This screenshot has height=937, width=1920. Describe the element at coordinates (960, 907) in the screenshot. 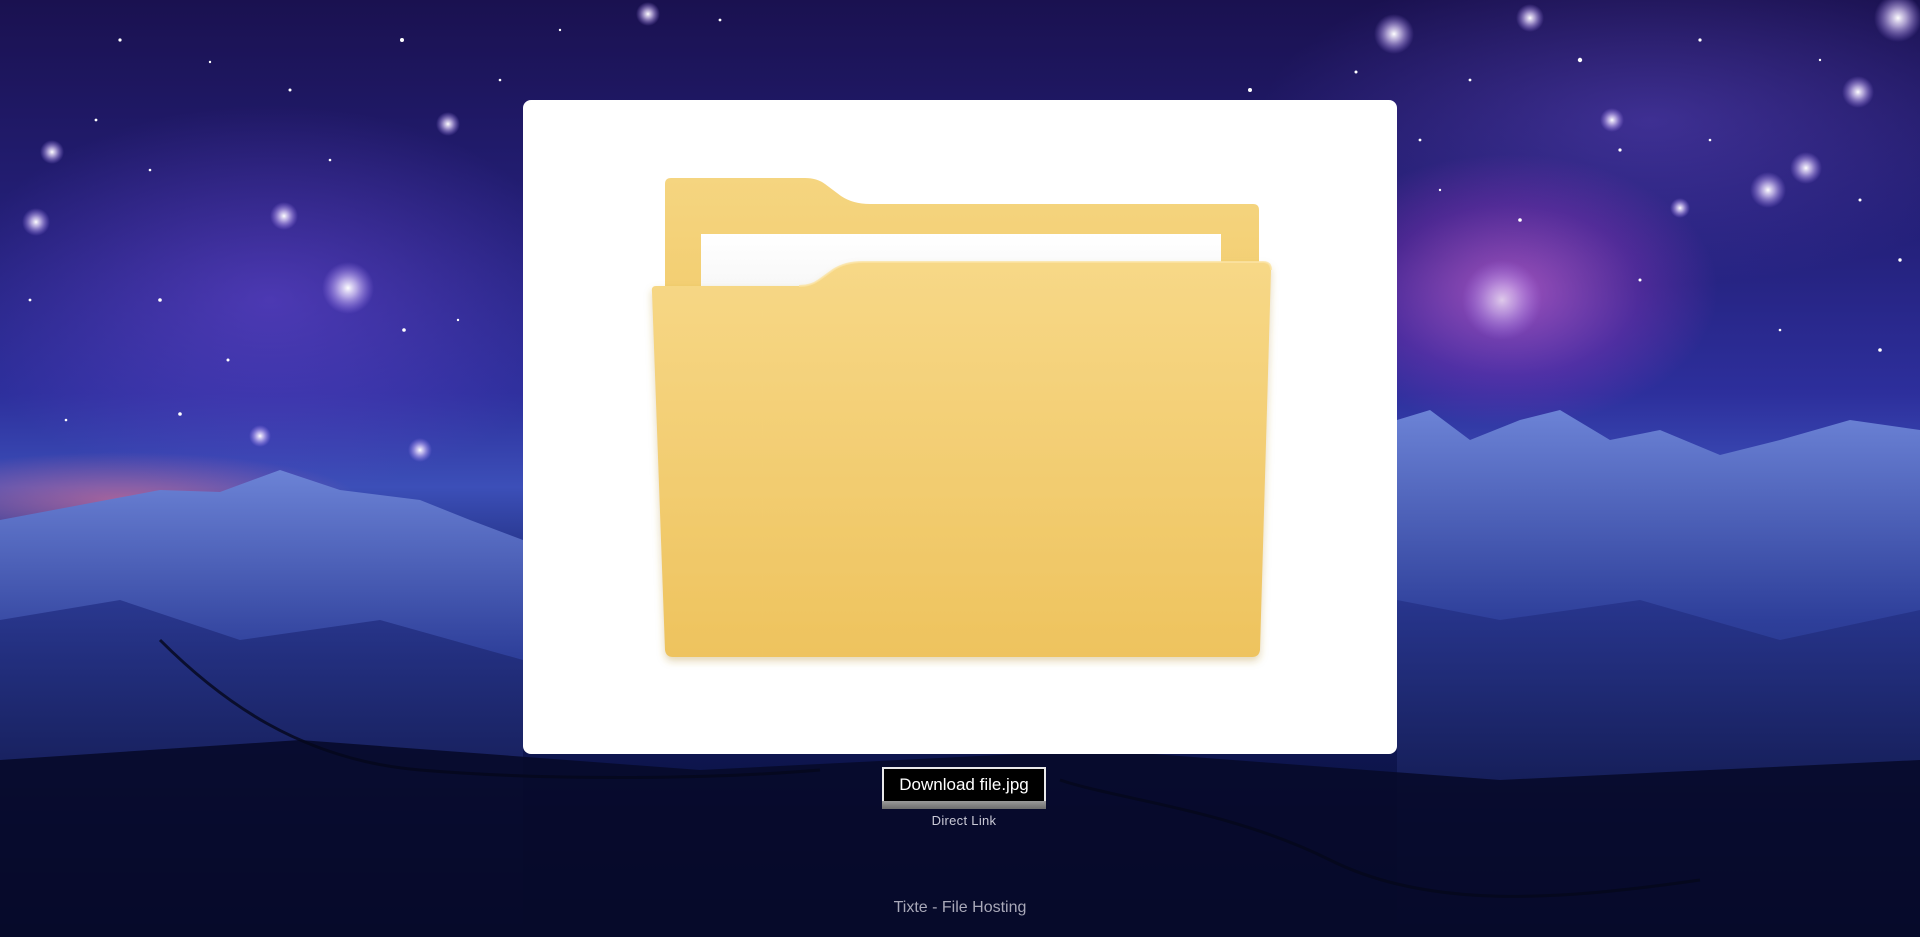

I see `footer-text: Tixte - File Hosting` at that location.